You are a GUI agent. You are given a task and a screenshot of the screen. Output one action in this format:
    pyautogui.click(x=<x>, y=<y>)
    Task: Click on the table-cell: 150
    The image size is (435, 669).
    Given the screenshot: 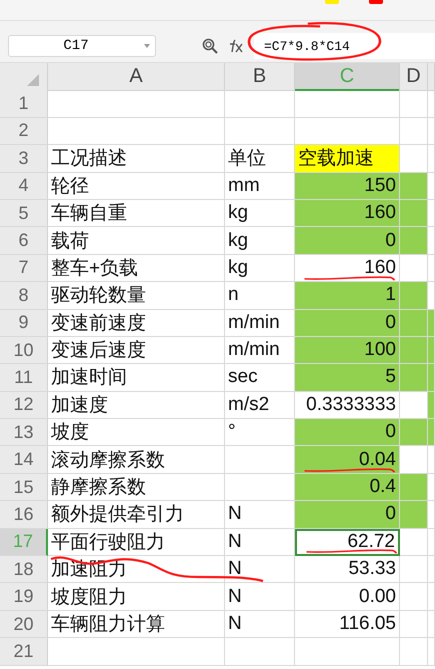 What is the action you would take?
    pyautogui.click(x=347, y=186)
    